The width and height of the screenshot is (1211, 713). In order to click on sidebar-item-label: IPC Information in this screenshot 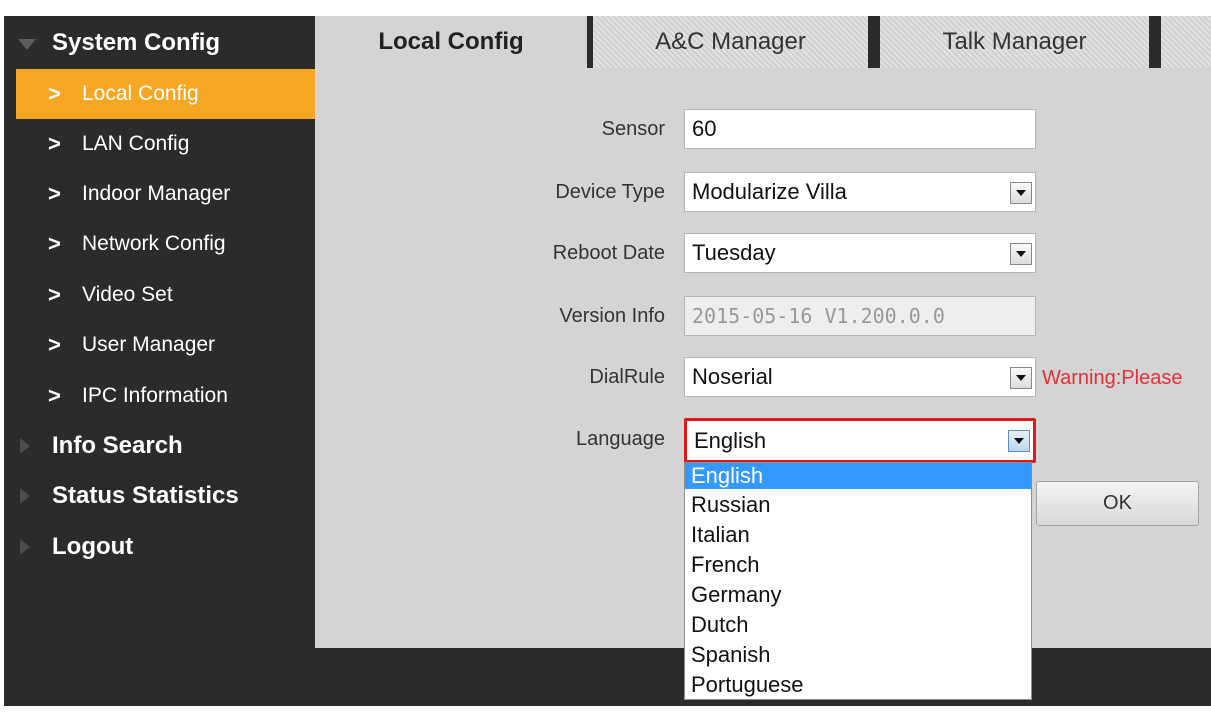, I will do `click(155, 395)`.